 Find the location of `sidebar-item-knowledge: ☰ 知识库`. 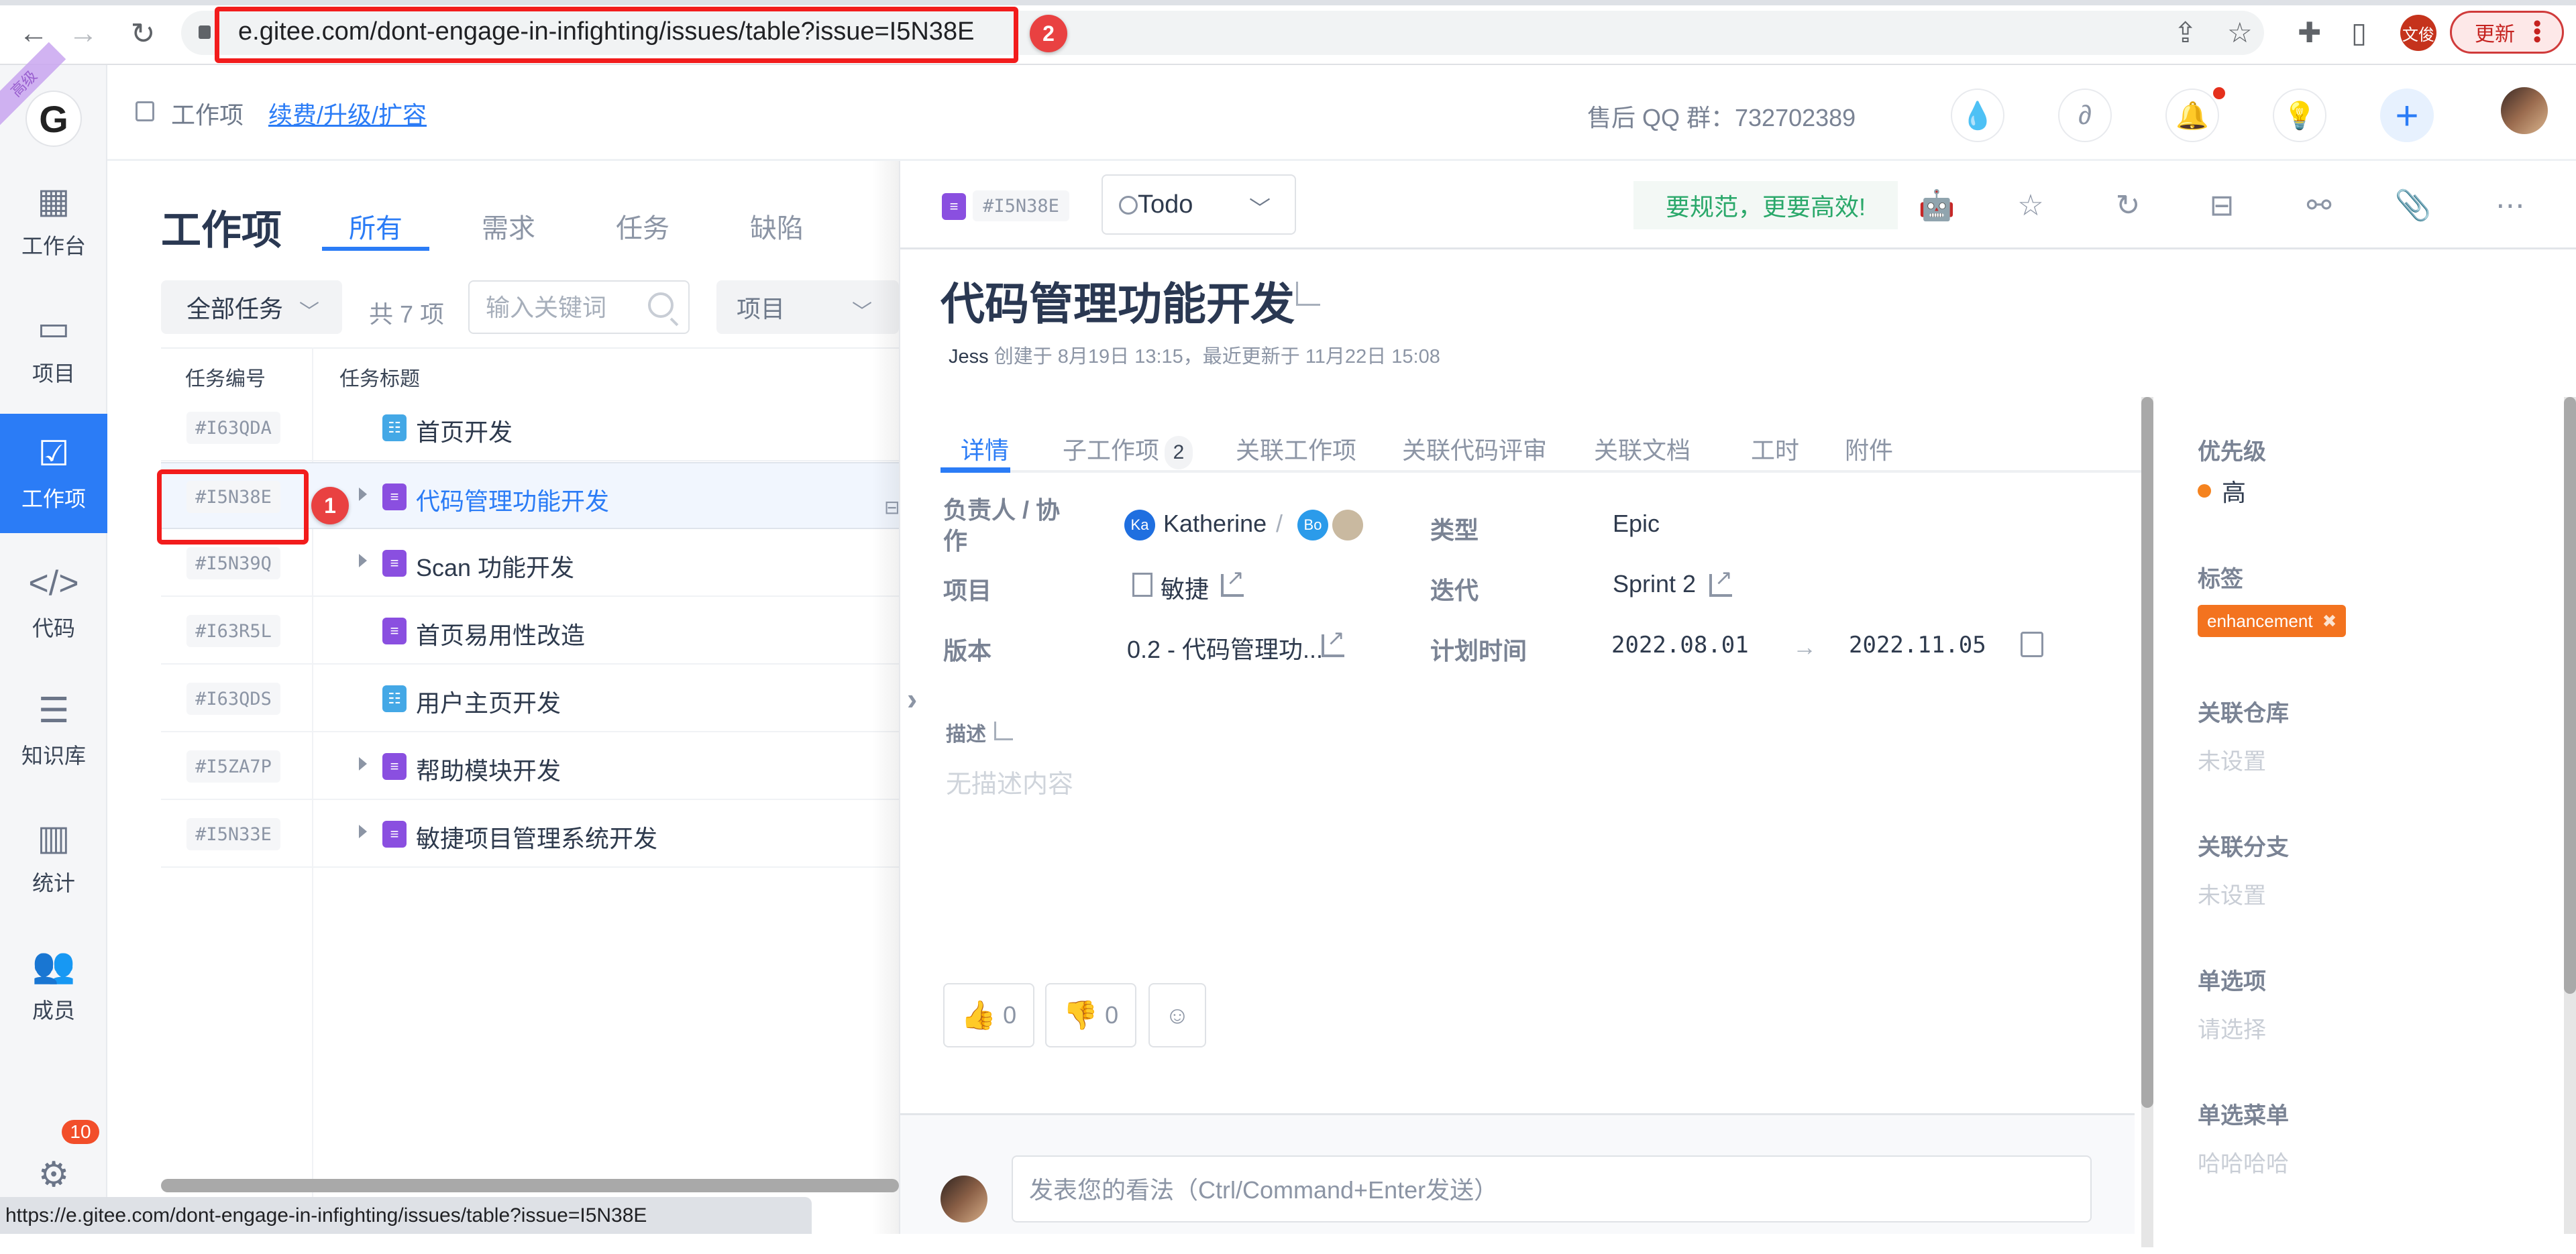

sidebar-item-knowledge: ☰ 知识库 is located at coordinates (53, 730).